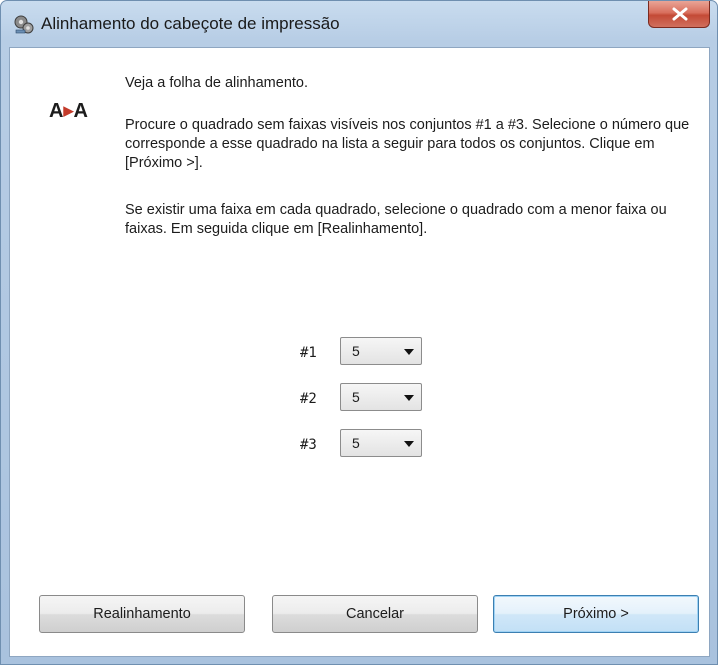 This screenshot has width=718, height=665. Describe the element at coordinates (24, 24) in the screenshot. I see `printer-gears-icon` at that location.